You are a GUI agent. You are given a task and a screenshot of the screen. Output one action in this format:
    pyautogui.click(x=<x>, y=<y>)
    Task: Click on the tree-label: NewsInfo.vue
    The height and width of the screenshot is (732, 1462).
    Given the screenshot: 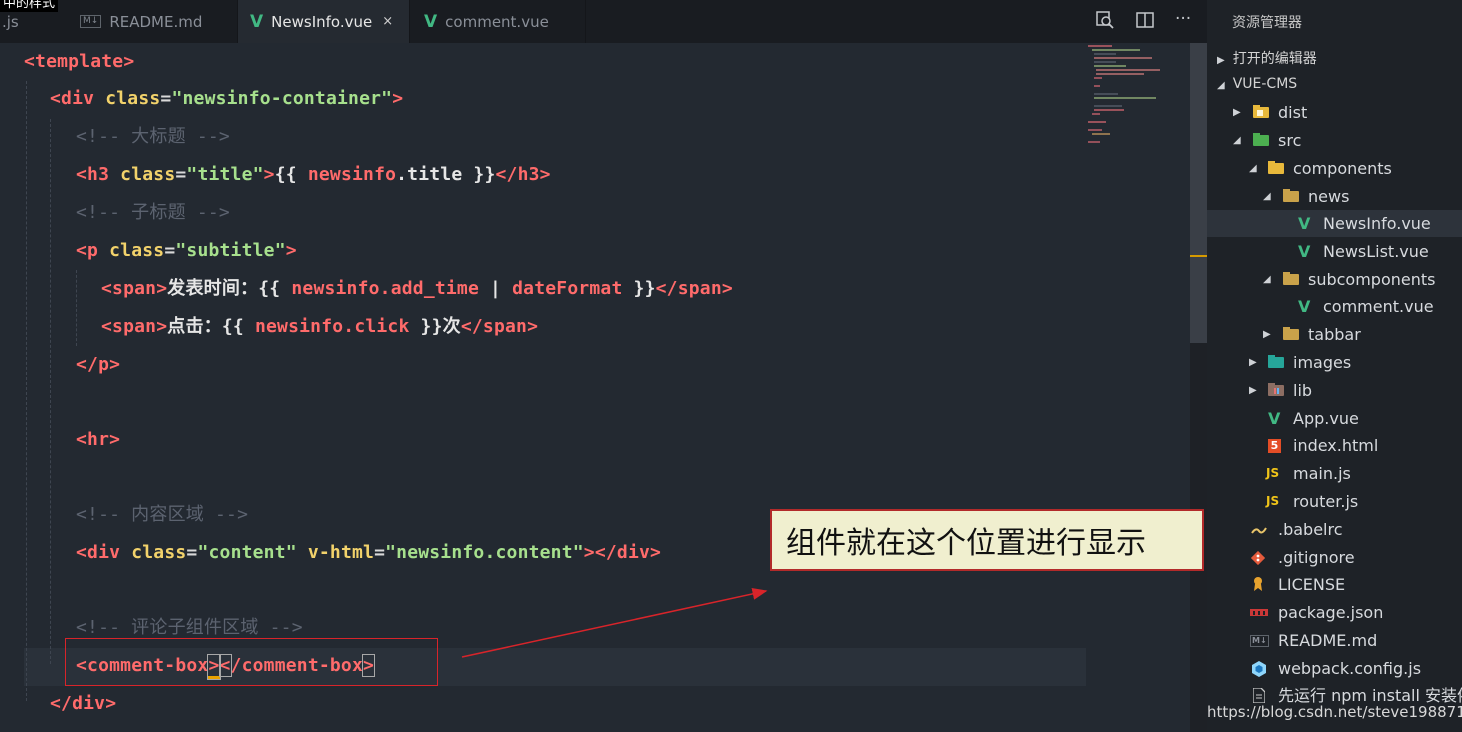 What is the action you would take?
    pyautogui.click(x=1377, y=223)
    